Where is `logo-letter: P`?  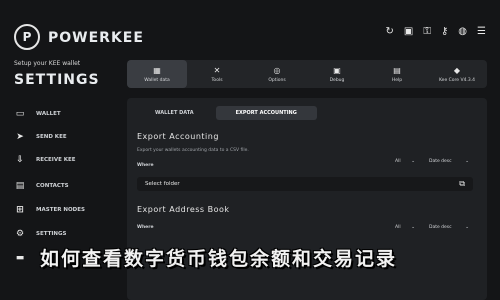
logo-letter: P is located at coordinates (27, 37).